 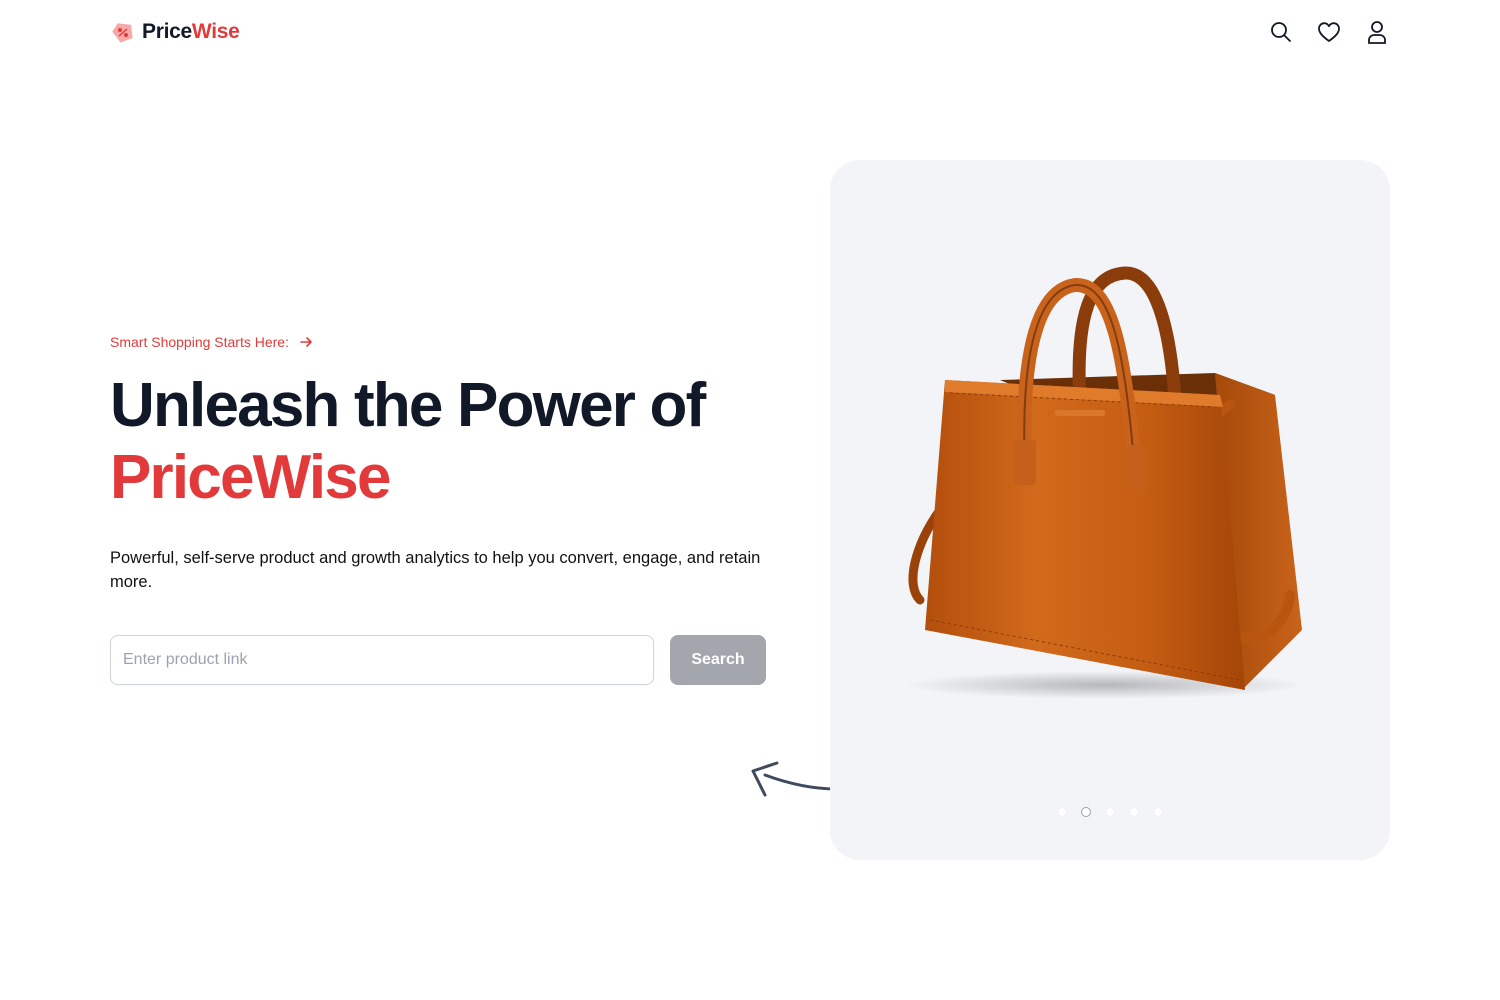 I want to click on carousel-dots, so click(x=1110, y=812).